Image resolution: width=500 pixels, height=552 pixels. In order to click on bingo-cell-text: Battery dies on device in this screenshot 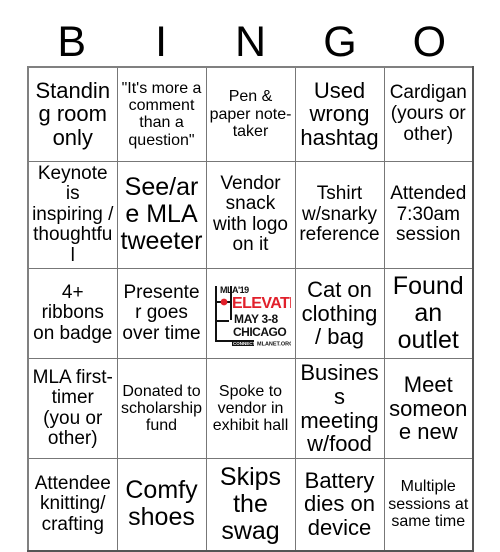, I will do `click(339, 504)`.